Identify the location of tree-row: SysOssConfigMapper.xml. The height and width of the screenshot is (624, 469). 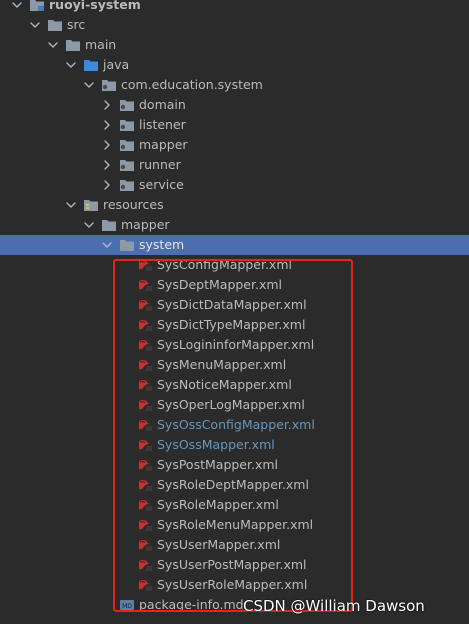
(234, 425).